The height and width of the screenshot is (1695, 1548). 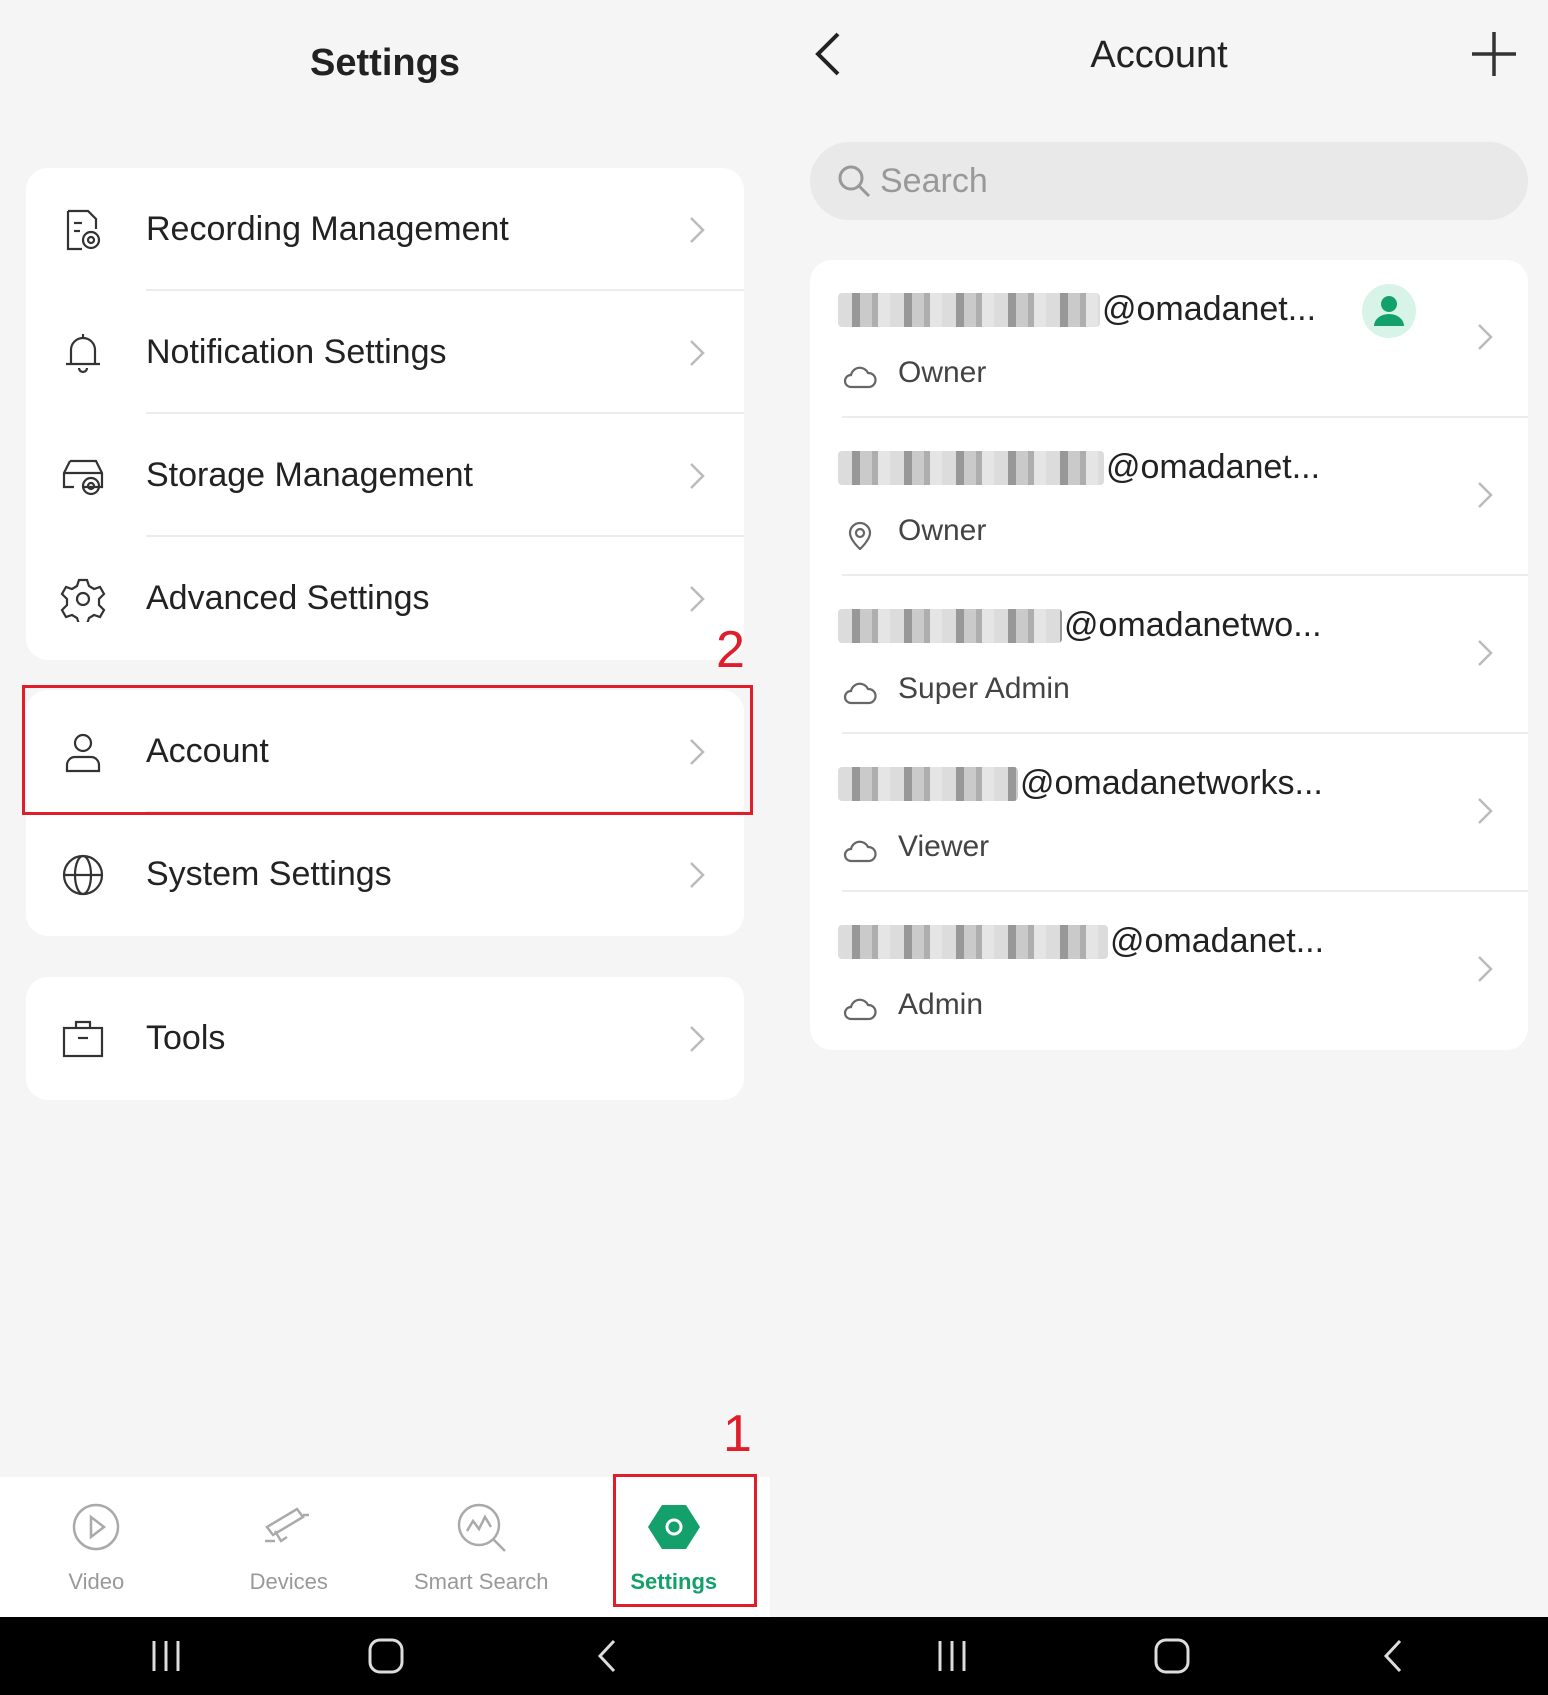 What do you see at coordinates (941, 1004) in the screenshot?
I see `account-role: Admin` at bounding box center [941, 1004].